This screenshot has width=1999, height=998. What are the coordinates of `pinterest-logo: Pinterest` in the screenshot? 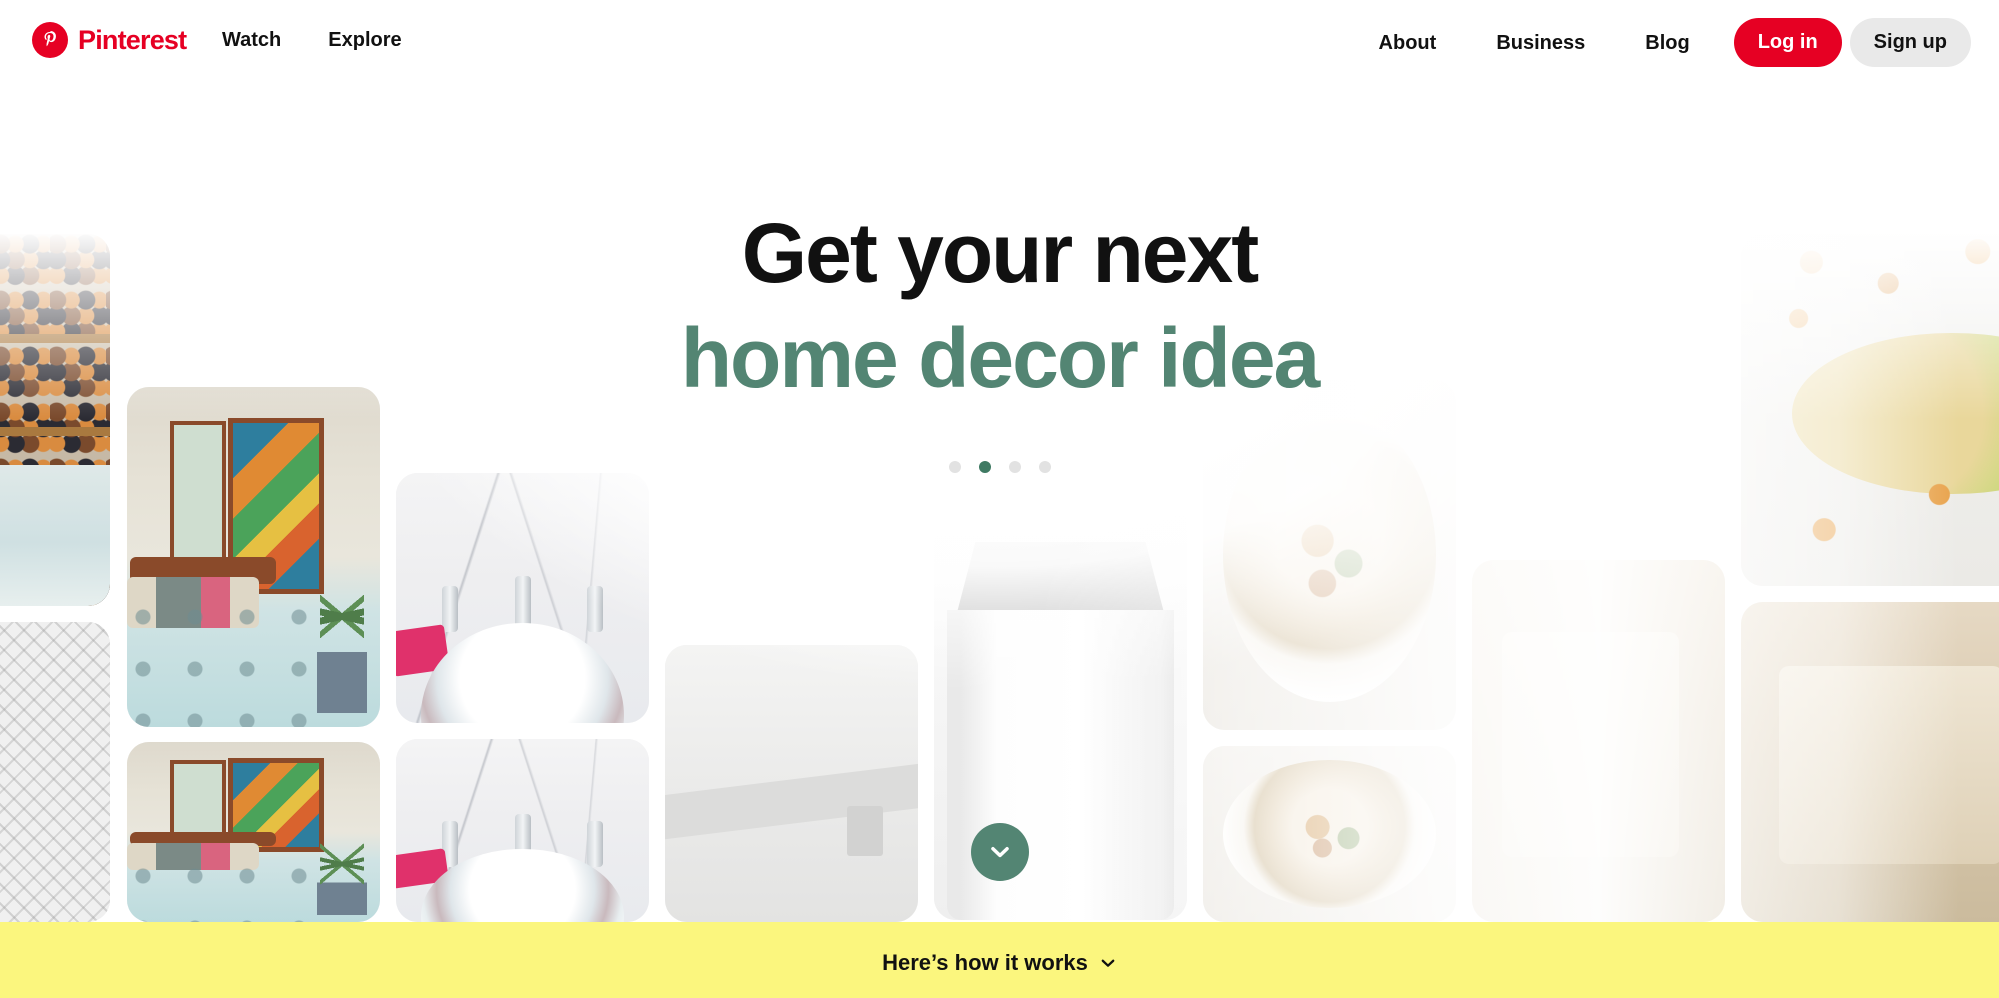 It's located at (109, 40).